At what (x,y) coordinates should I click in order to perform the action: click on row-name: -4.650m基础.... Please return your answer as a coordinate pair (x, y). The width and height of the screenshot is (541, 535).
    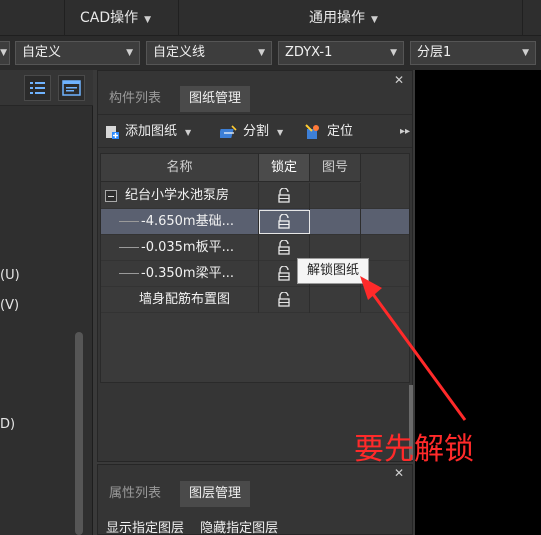
    Looking at the image, I should click on (187, 221).